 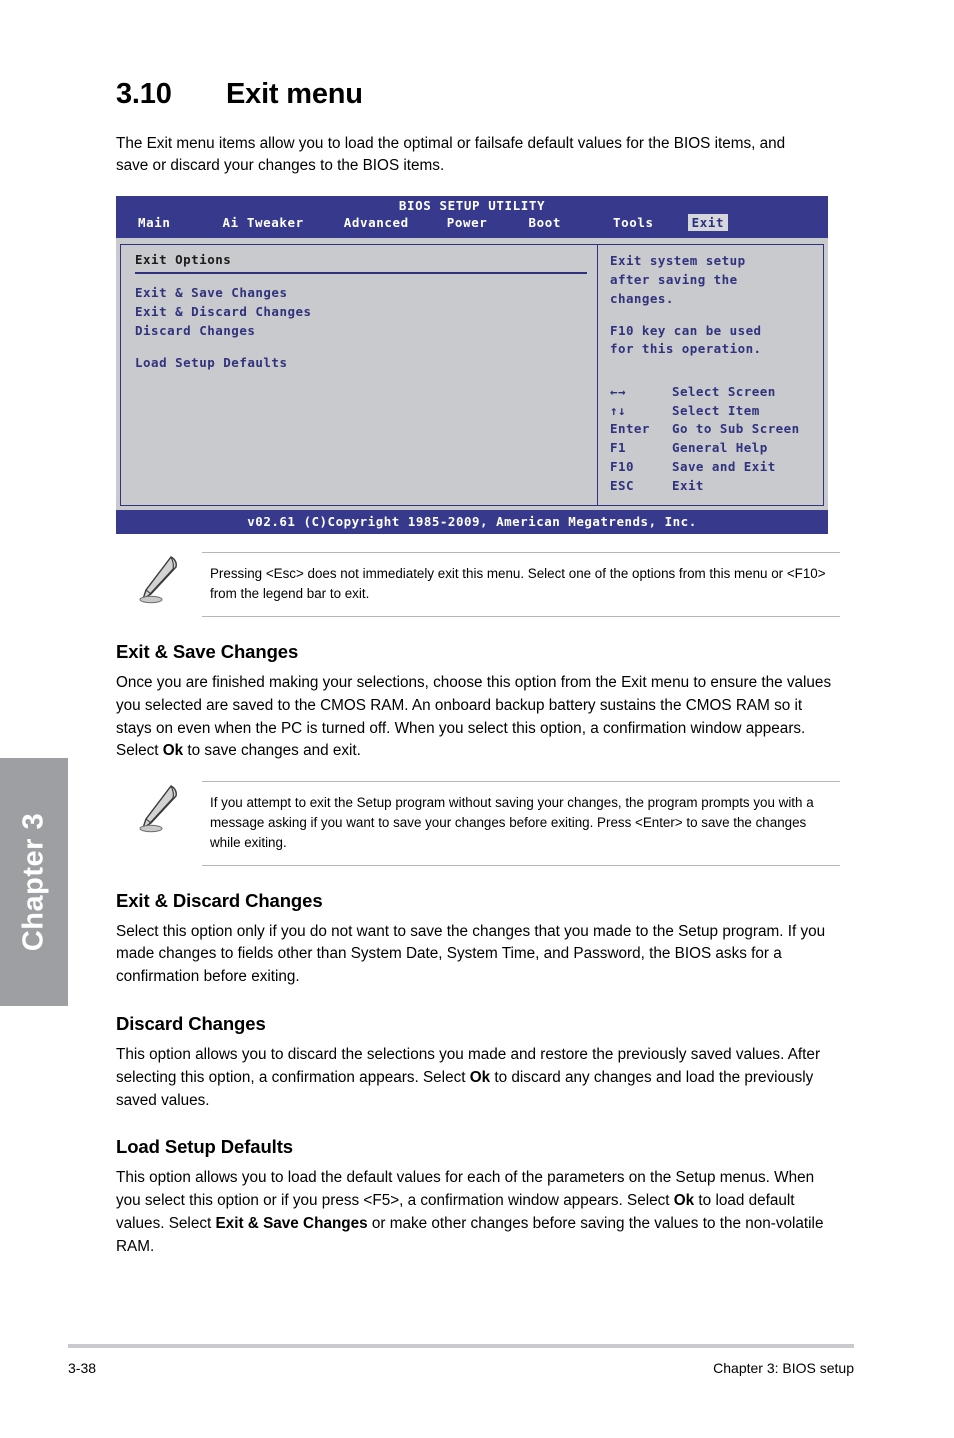 What do you see at coordinates (219, 900) in the screenshot?
I see `heading-exit-discard-changes: Exit & Discard Changes` at bounding box center [219, 900].